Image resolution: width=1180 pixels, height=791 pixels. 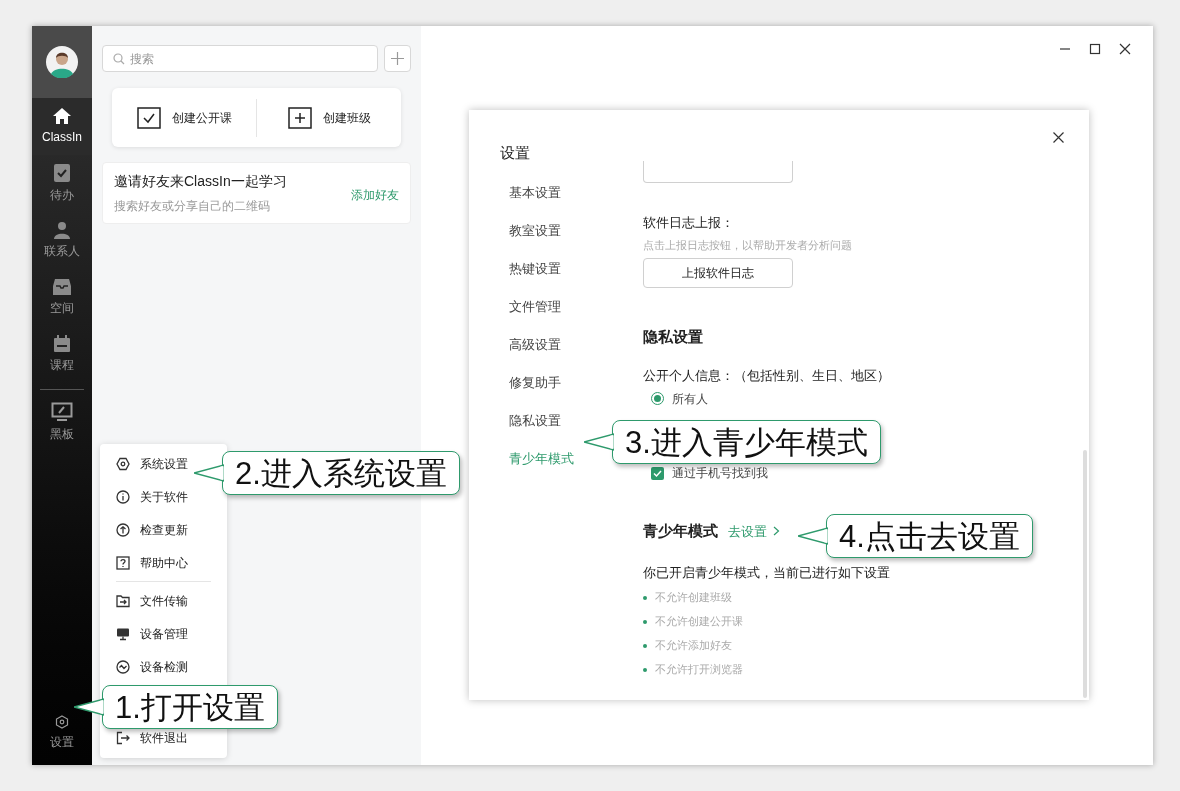 What do you see at coordinates (62, 230) in the screenshot?
I see `person-icon` at bounding box center [62, 230].